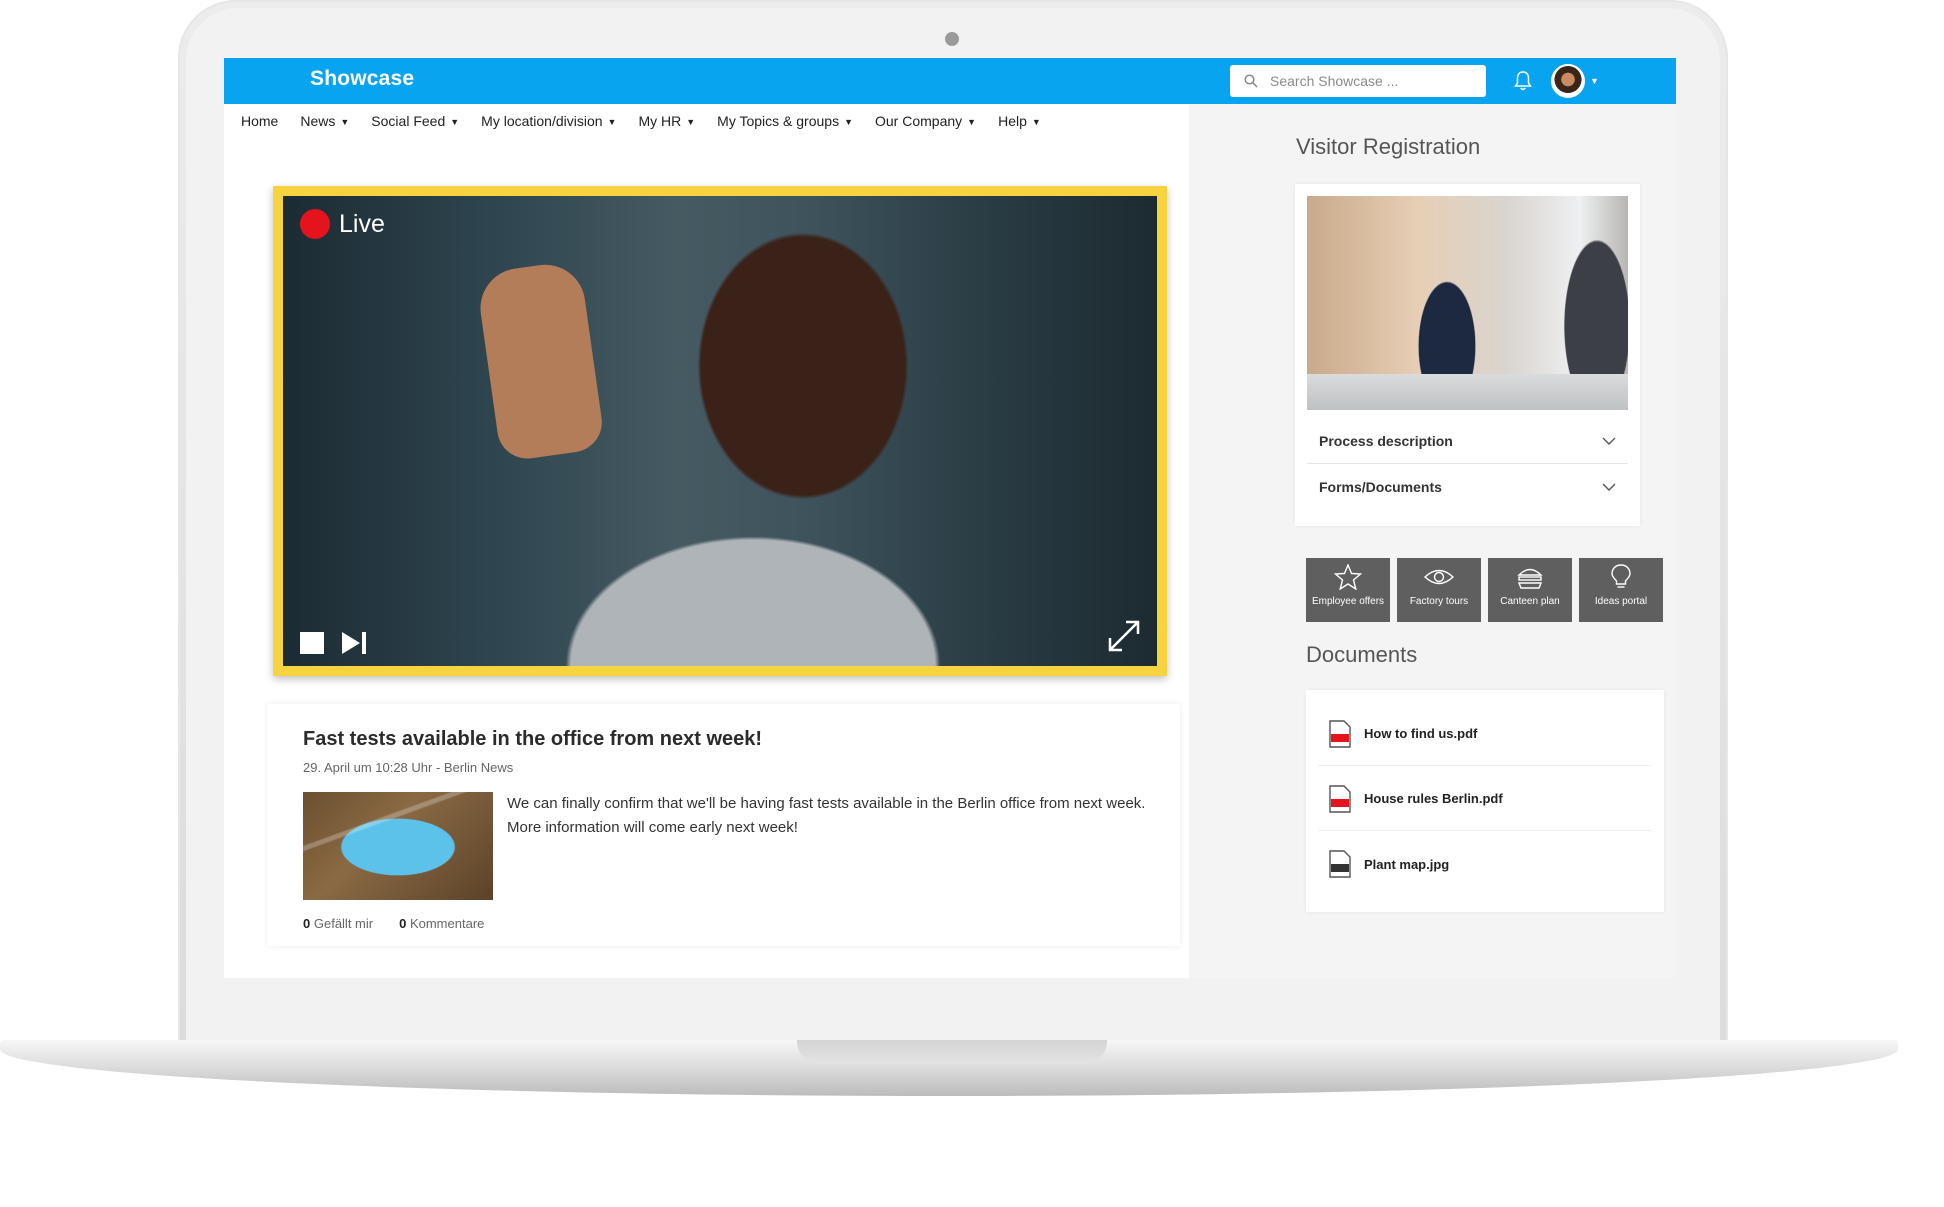 This screenshot has height=1207, width=1944. I want to click on live-dot-icon, so click(315, 224).